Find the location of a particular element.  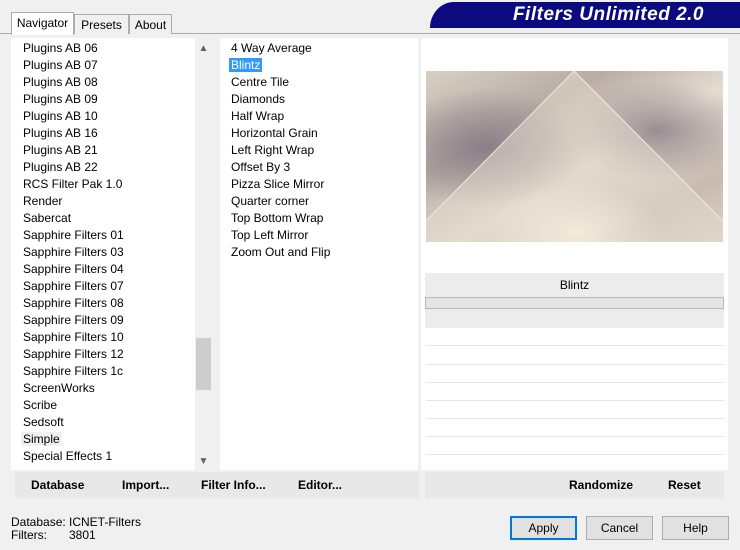

filter-item: Diamonds is located at coordinates (280, 99).